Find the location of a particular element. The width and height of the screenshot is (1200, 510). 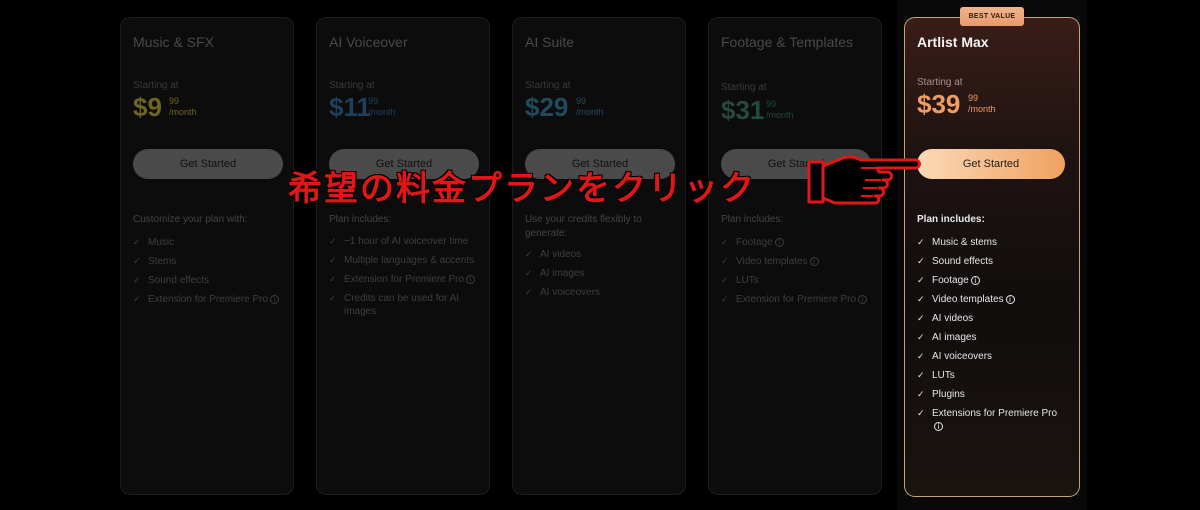

plan-price: $31 is located at coordinates (743, 110).